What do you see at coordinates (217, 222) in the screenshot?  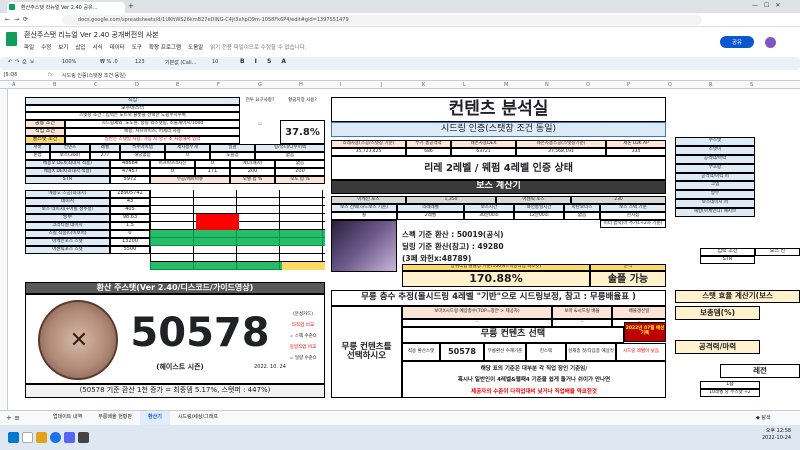 I see `red-cell` at bounding box center [217, 222].